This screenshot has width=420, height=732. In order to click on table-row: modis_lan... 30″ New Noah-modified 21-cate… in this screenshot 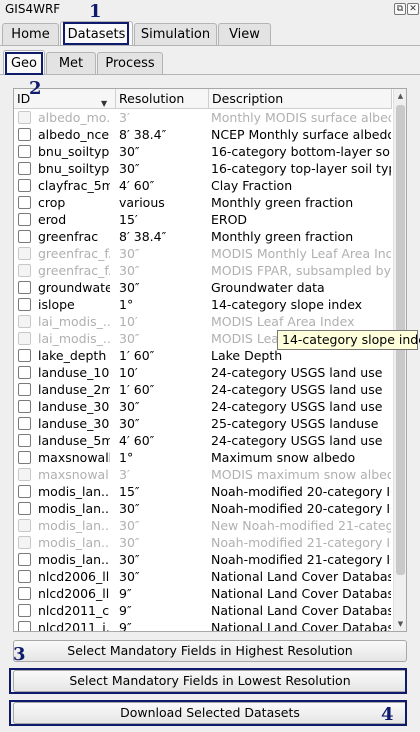, I will do `click(203, 525)`.